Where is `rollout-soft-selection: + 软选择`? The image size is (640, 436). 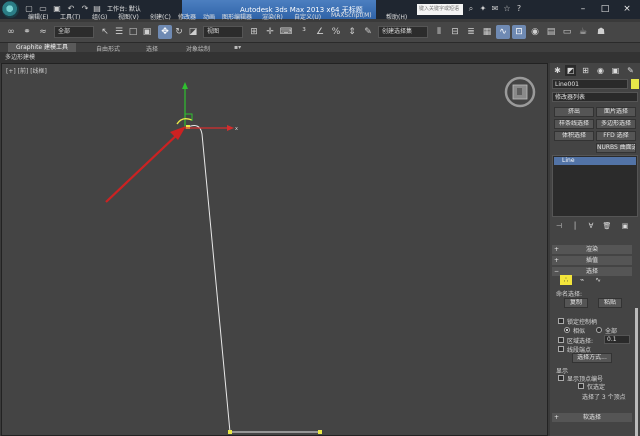 rollout-soft-selection: + 软选择 is located at coordinates (592, 417).